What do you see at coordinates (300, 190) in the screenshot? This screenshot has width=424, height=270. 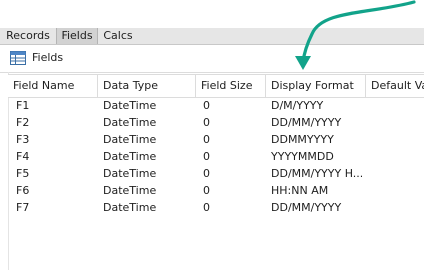 I see `cell-display-format: HH:NN AM` at bounding box center [300, 190].